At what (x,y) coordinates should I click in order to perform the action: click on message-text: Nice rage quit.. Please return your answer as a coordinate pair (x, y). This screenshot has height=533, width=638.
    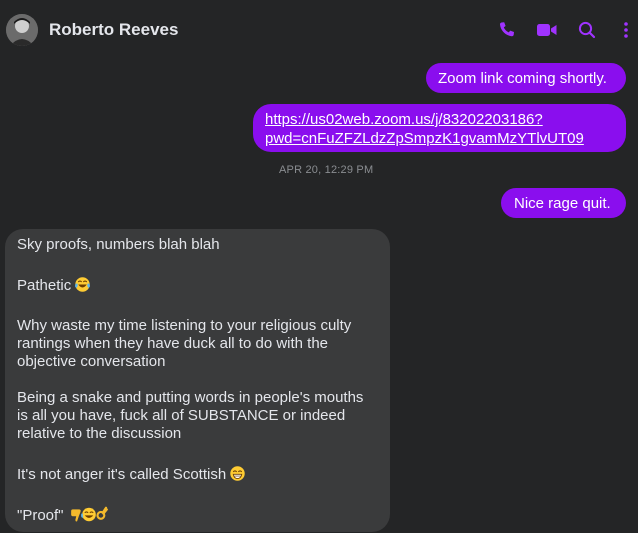
    Looking at the image, I should click on (562, 203).